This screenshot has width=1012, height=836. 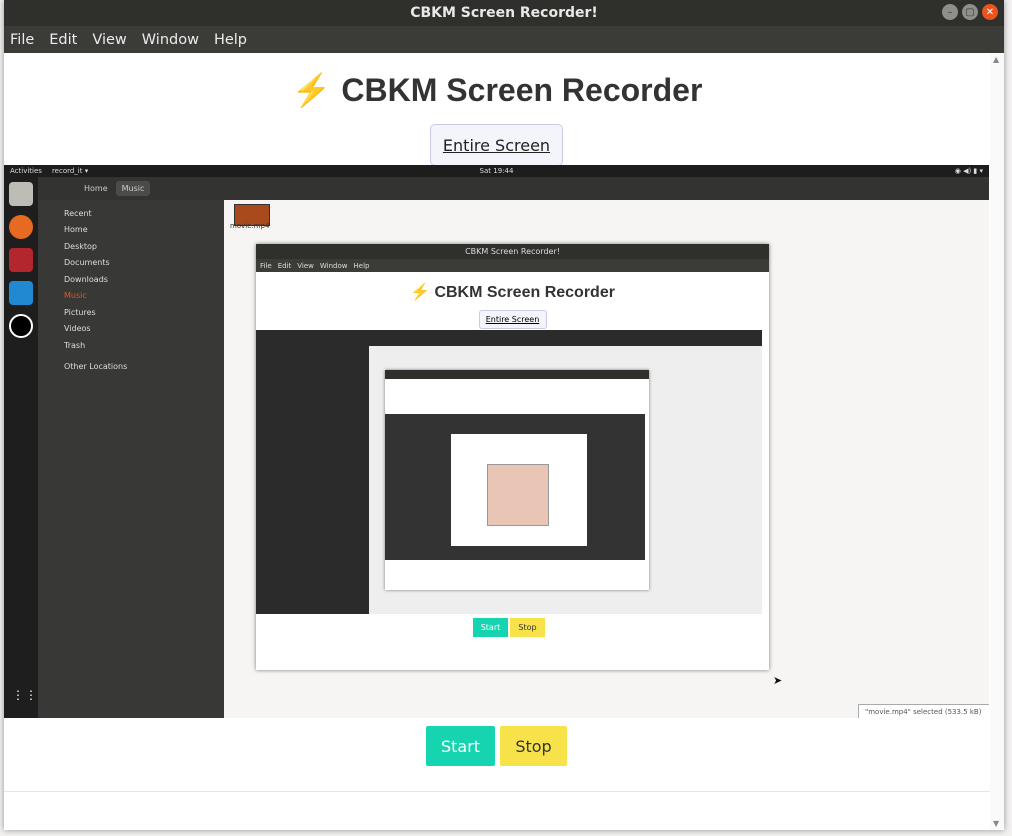 What do you see at coordinates (75, 345) in the screenshot?
I see `preview-sidebar-item: Trash` at bounding box center [75, 345].